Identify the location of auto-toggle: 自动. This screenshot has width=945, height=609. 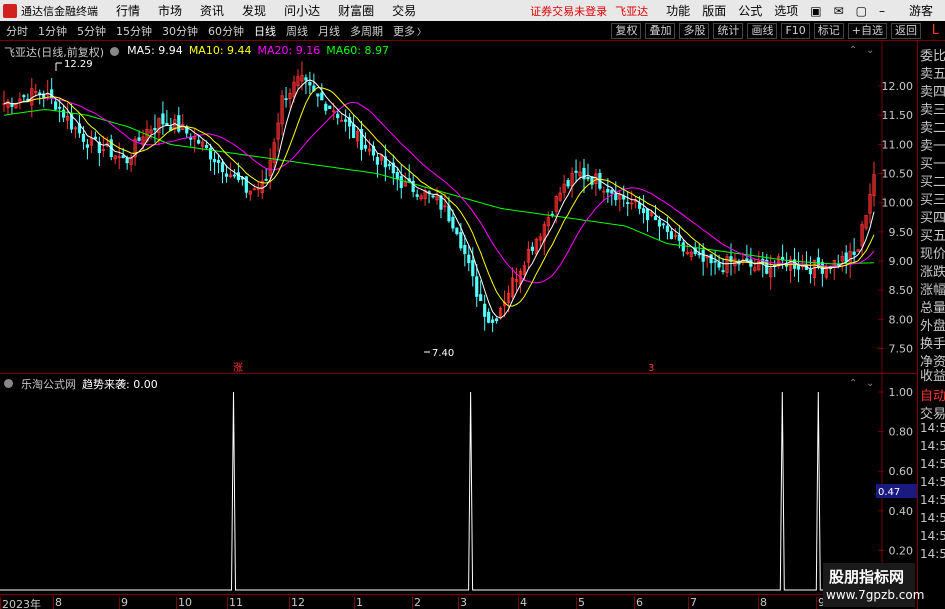
(932, 394).